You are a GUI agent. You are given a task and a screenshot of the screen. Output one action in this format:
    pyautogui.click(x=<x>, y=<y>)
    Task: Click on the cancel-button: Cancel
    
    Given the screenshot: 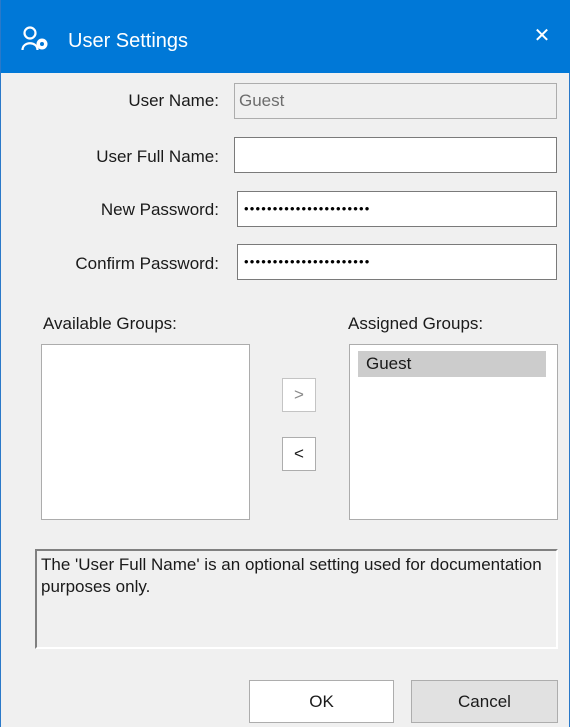 What is the action you would take?
    pyautogui.click(x=484, y=701)
    